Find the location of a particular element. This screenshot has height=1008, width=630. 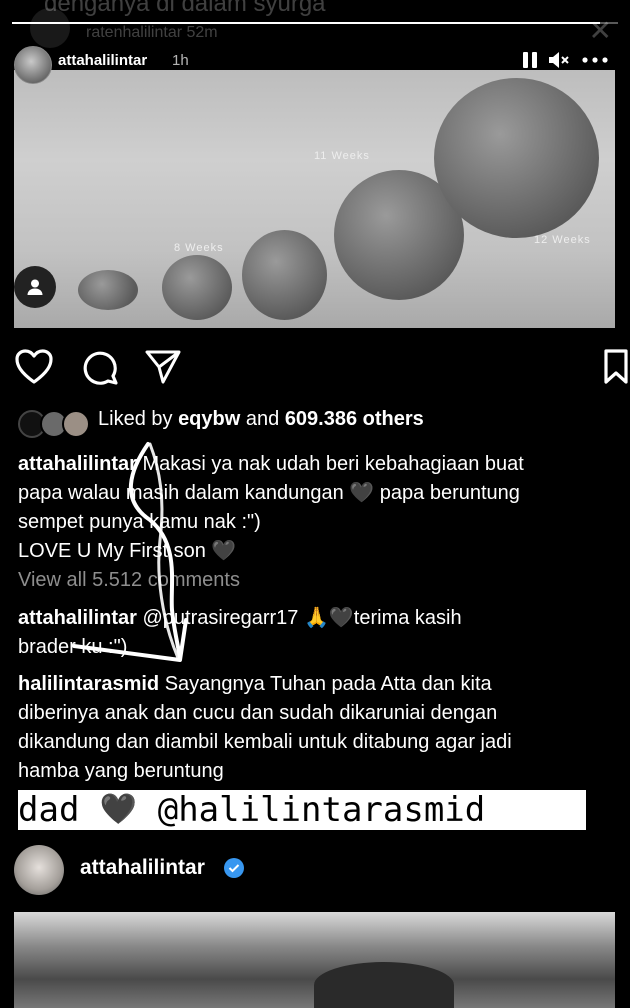

liked-by-text: Liked by eqybw and 609.386 others is located at coordinates (261, 419).